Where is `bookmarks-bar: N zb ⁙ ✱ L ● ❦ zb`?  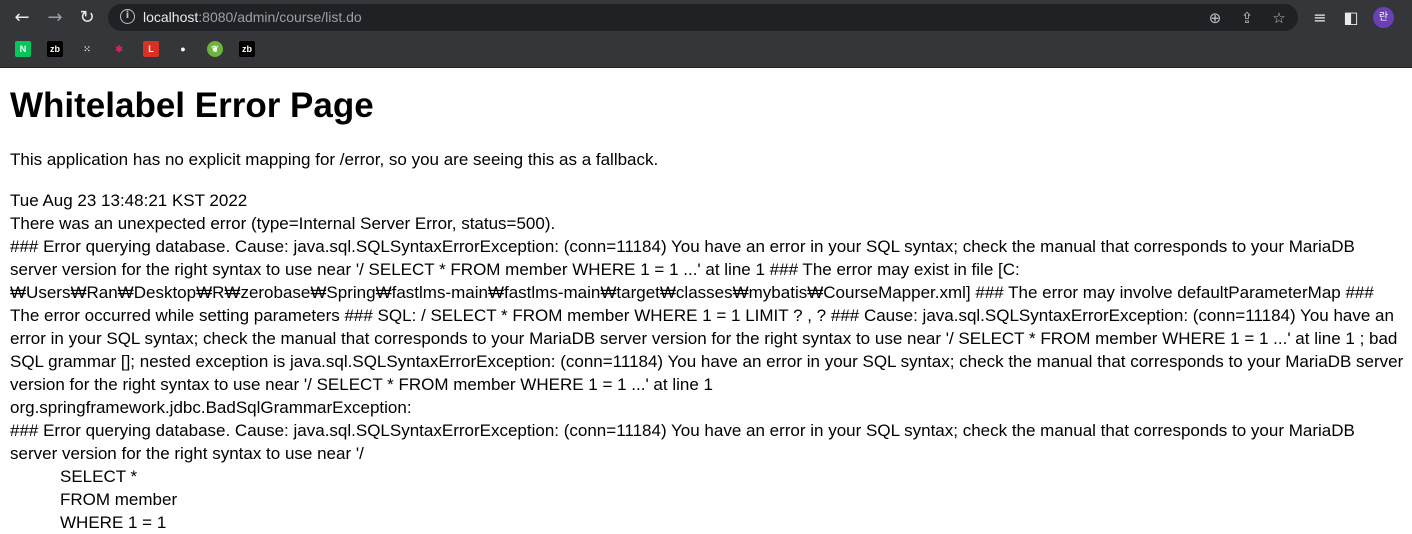
bookmarks-bar: N zb ⁙ ✱ L ● ❦ zb is located at coordinates (706, 51).